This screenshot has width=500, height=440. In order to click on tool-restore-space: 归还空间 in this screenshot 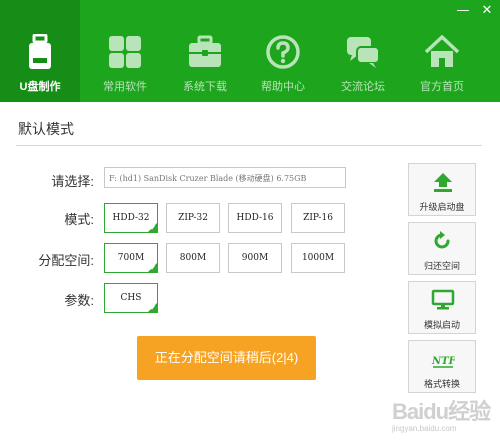, I will do `click(442, 248)`.